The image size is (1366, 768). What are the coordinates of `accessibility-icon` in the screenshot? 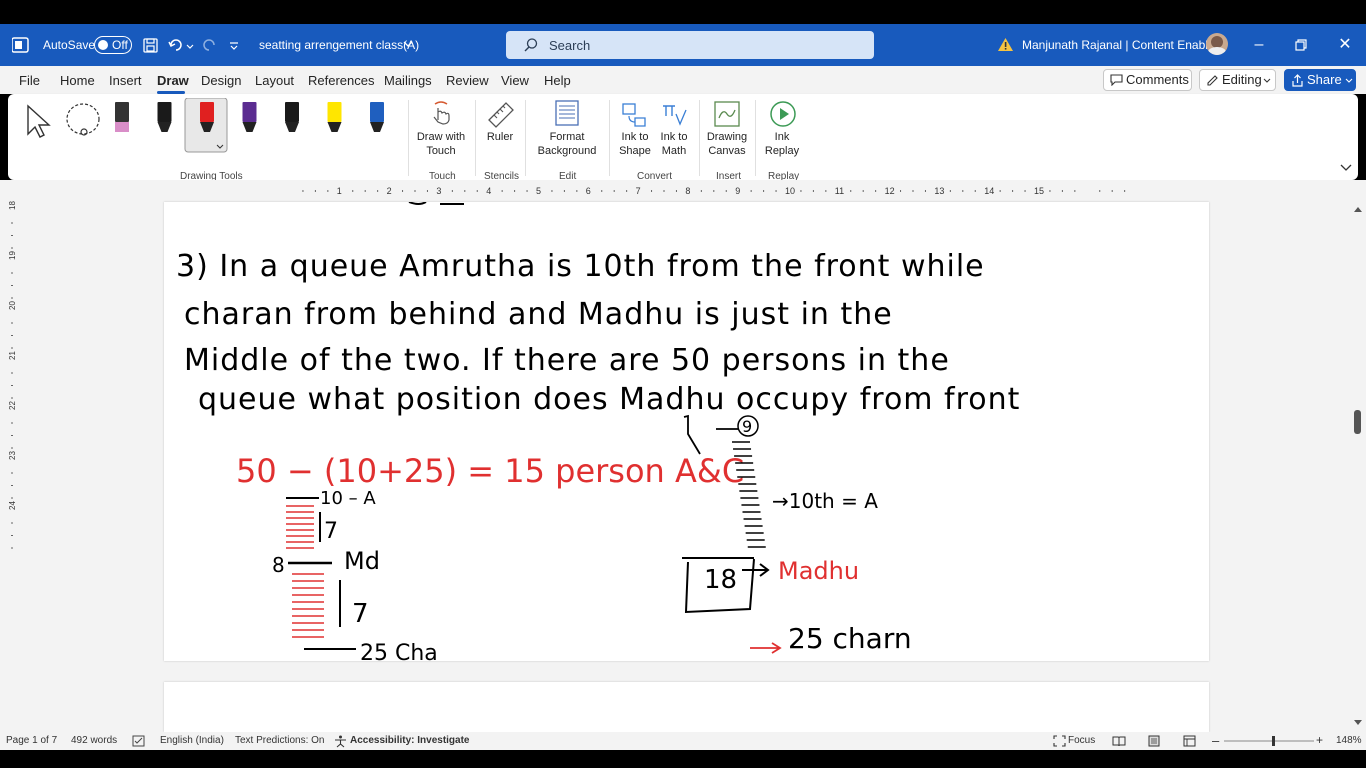 It's located at (340, 741).